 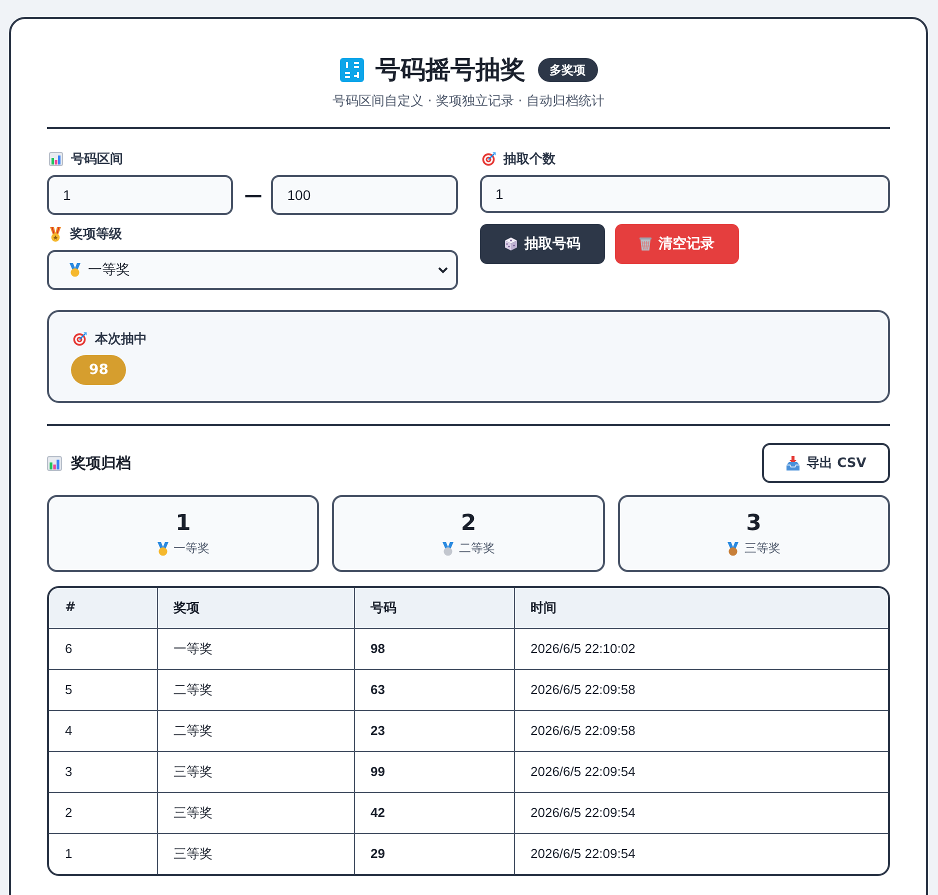 What do you see at coordinates (469, 102) in the screenshot?
I see `app-subtitle: 号码区间自定义 · 奖项独立记录 · 自动归档统计` at bounding box center [469, 102].